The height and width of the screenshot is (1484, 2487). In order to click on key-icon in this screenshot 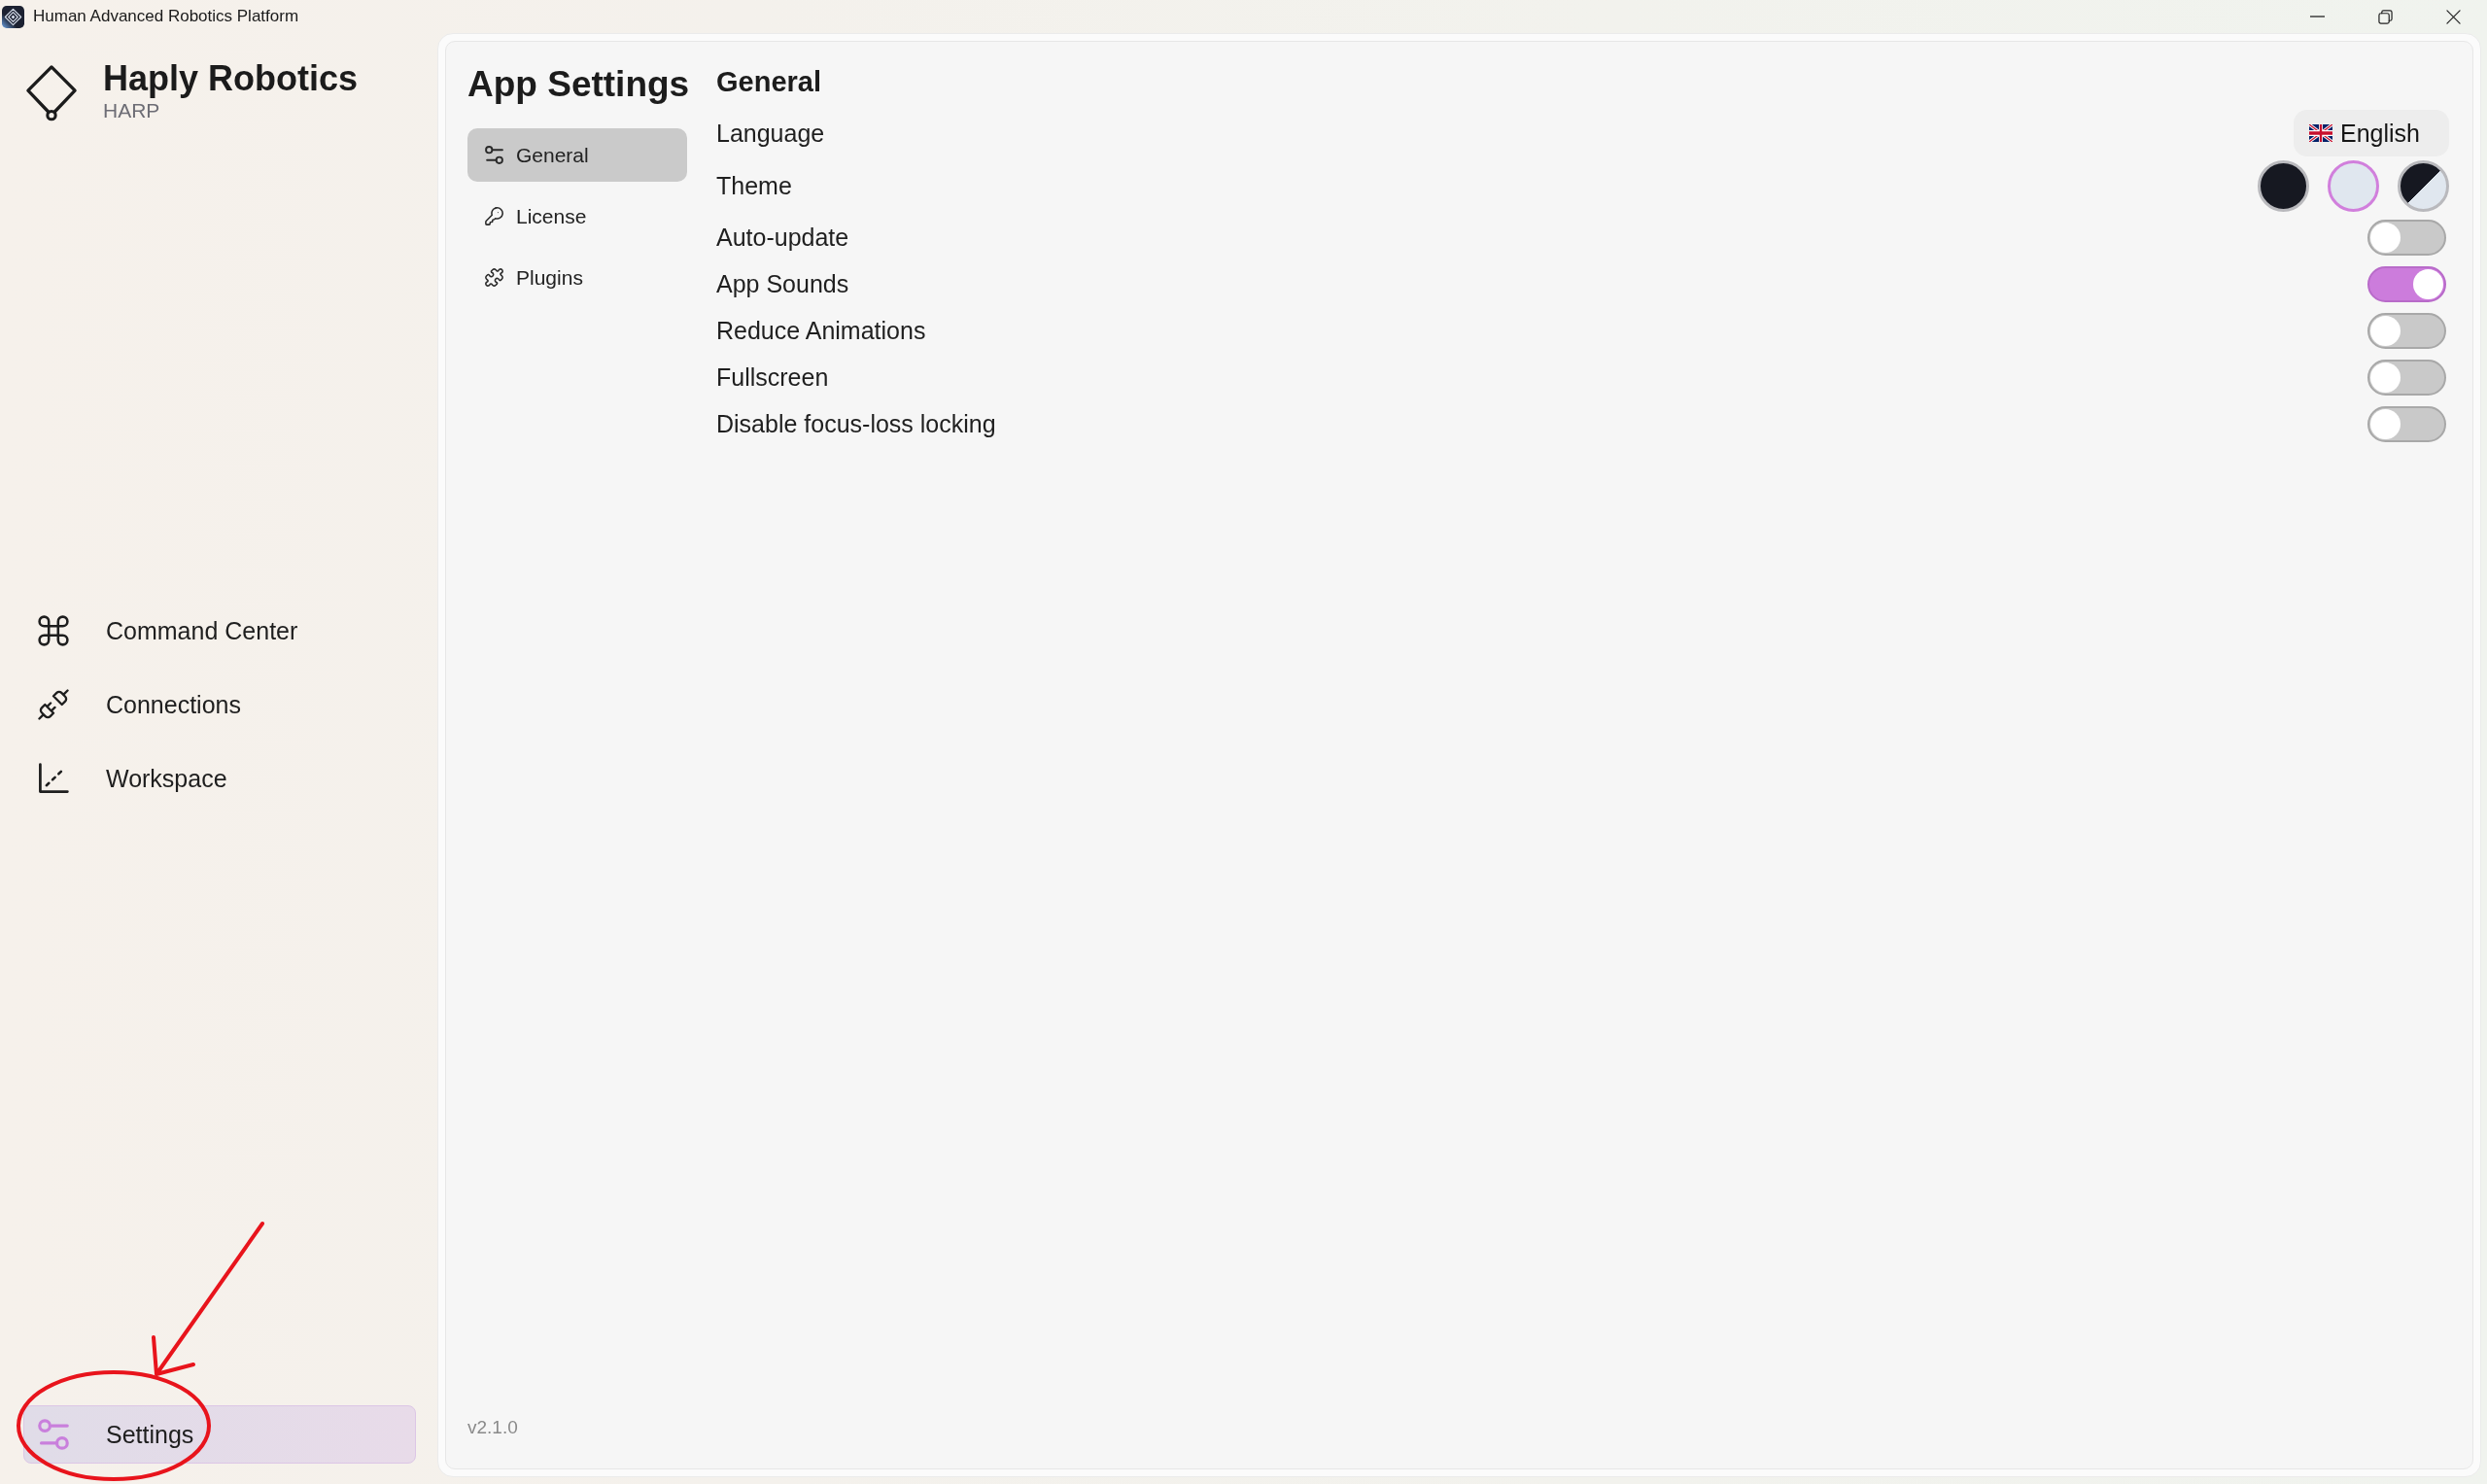, I will do `click(494, 216)`.